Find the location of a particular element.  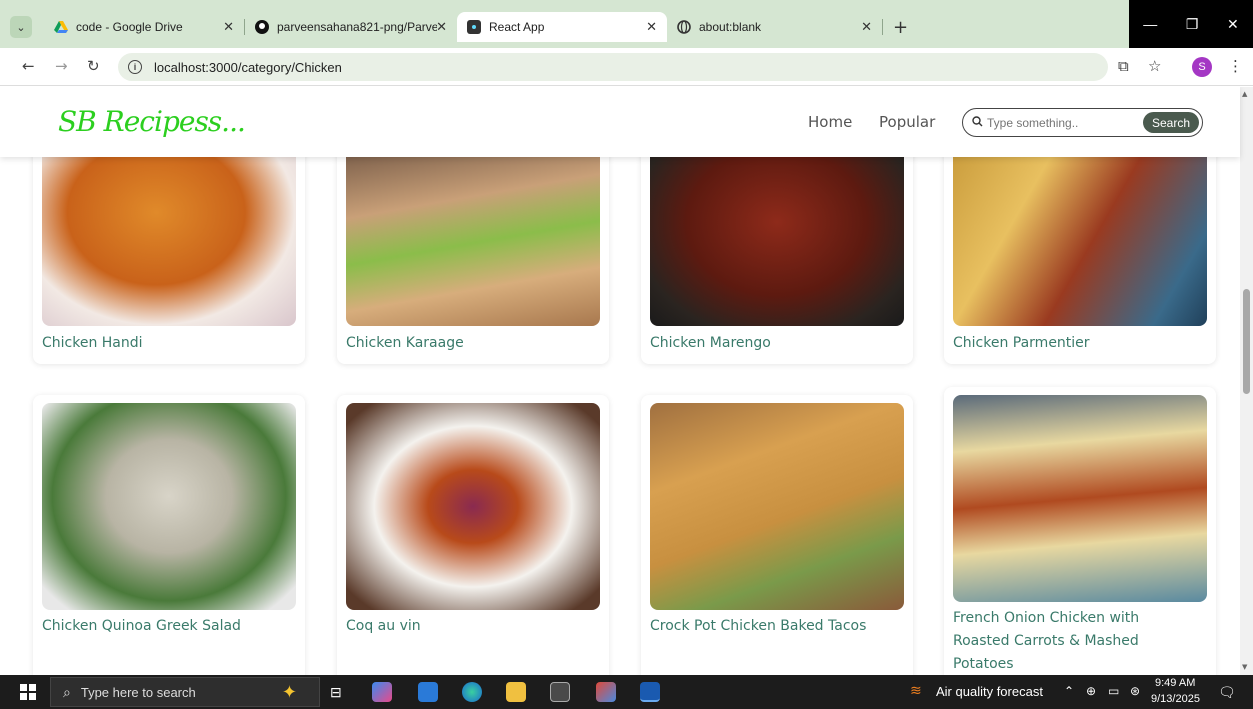

tab-title: about:blank is located at coordinates (730, 27).